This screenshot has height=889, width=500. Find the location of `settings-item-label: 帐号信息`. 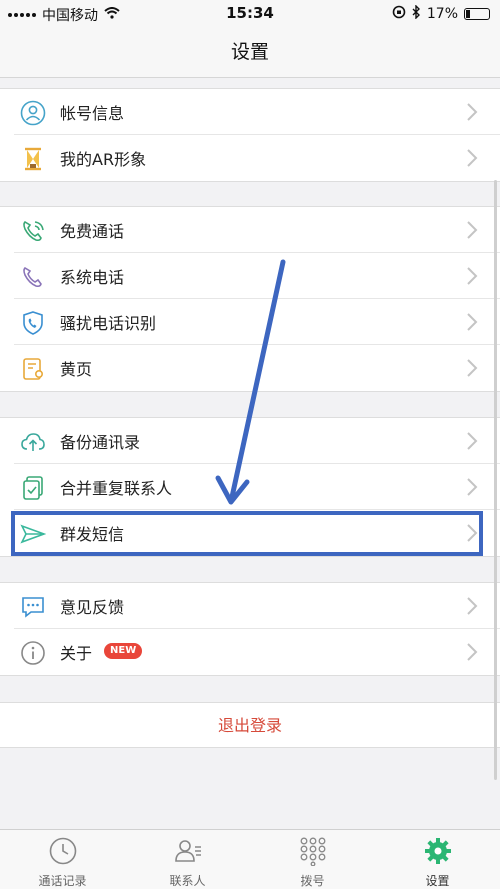

settings-item-label: 帐号信息 is located at coordinates (92, 113).